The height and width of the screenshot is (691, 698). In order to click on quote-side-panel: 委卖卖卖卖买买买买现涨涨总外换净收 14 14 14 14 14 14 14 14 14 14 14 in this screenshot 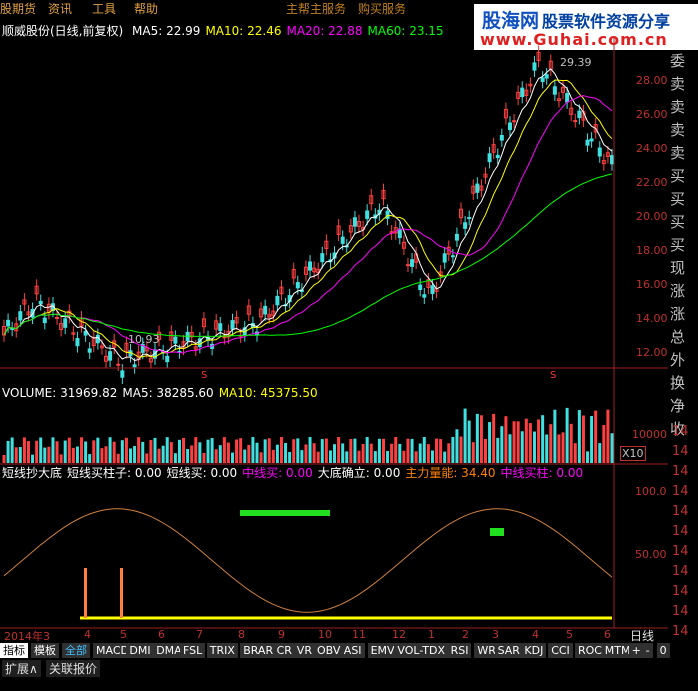, I will do `click(683, 360)`.